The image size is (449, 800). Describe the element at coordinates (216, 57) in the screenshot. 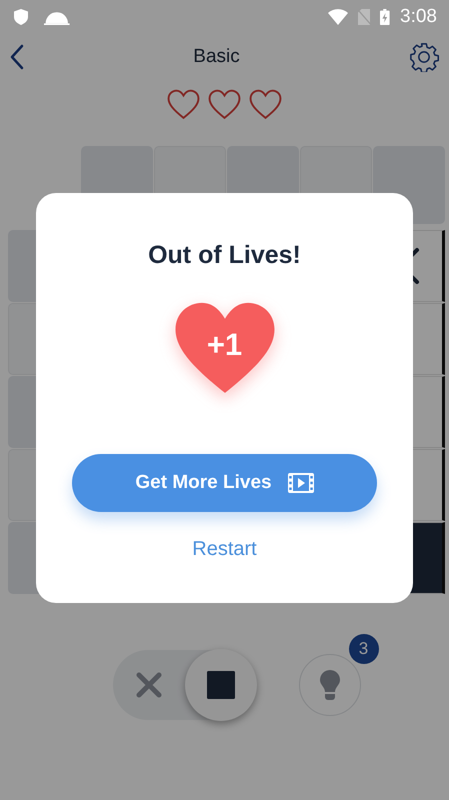

I see `screen-title: Basic` at that location.